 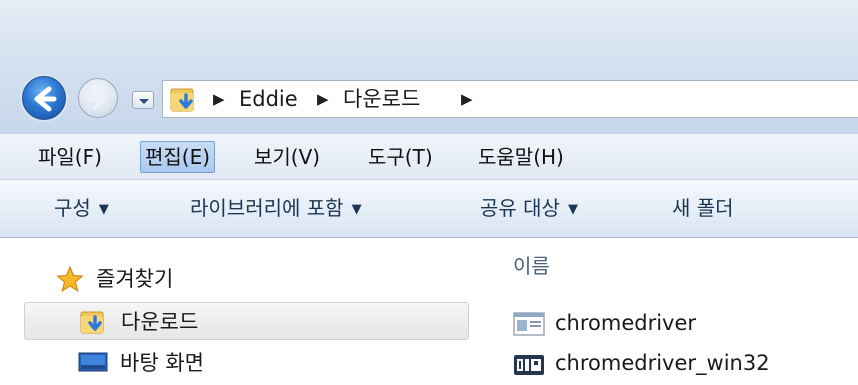 I want to click on nav-item-desktop: 바탕 화면, so click(x=246, y=363).